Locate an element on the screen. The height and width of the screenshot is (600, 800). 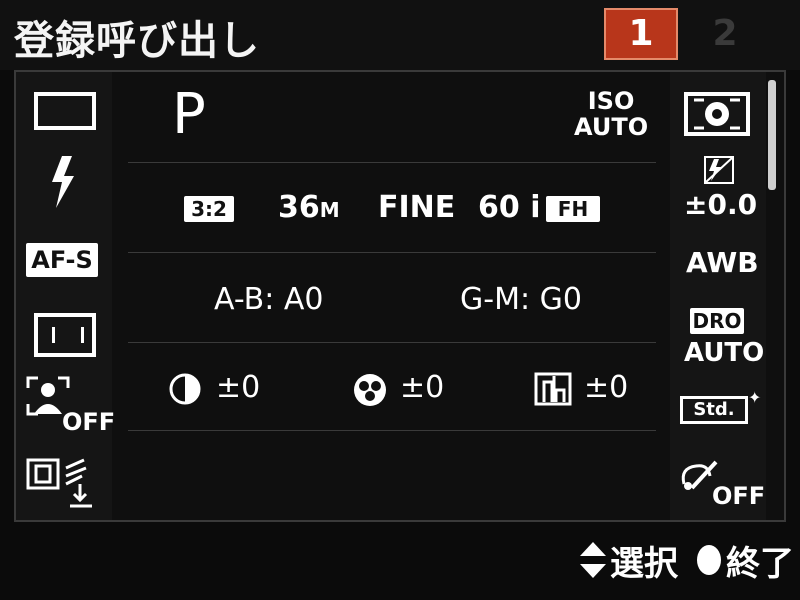
dro-value: AUTO is located at coordinates (724, 353).